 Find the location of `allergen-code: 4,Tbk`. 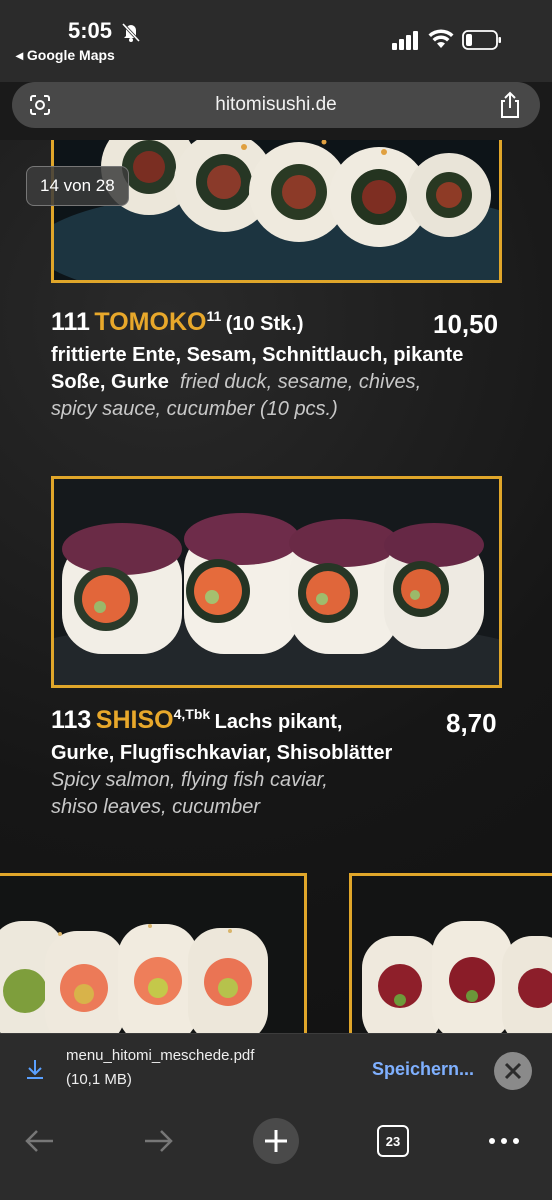

allergen-code: 4,Tbk is located at coordinates (192, 714).